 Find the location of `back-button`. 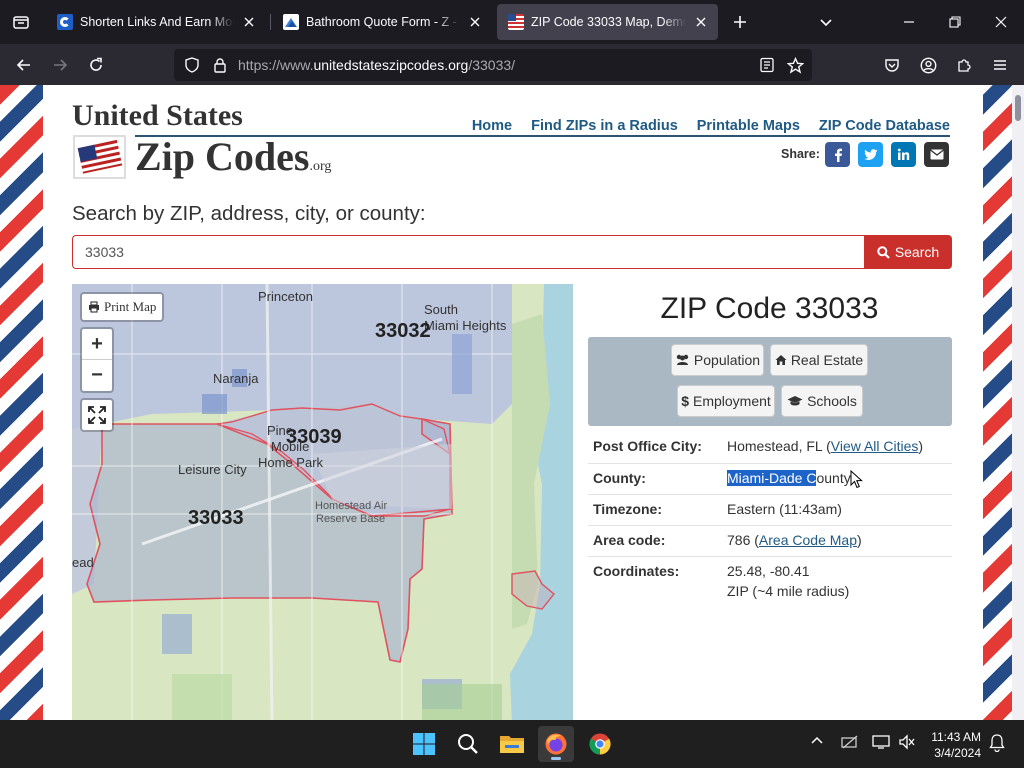

back-button is located at coordinates (24, 65).